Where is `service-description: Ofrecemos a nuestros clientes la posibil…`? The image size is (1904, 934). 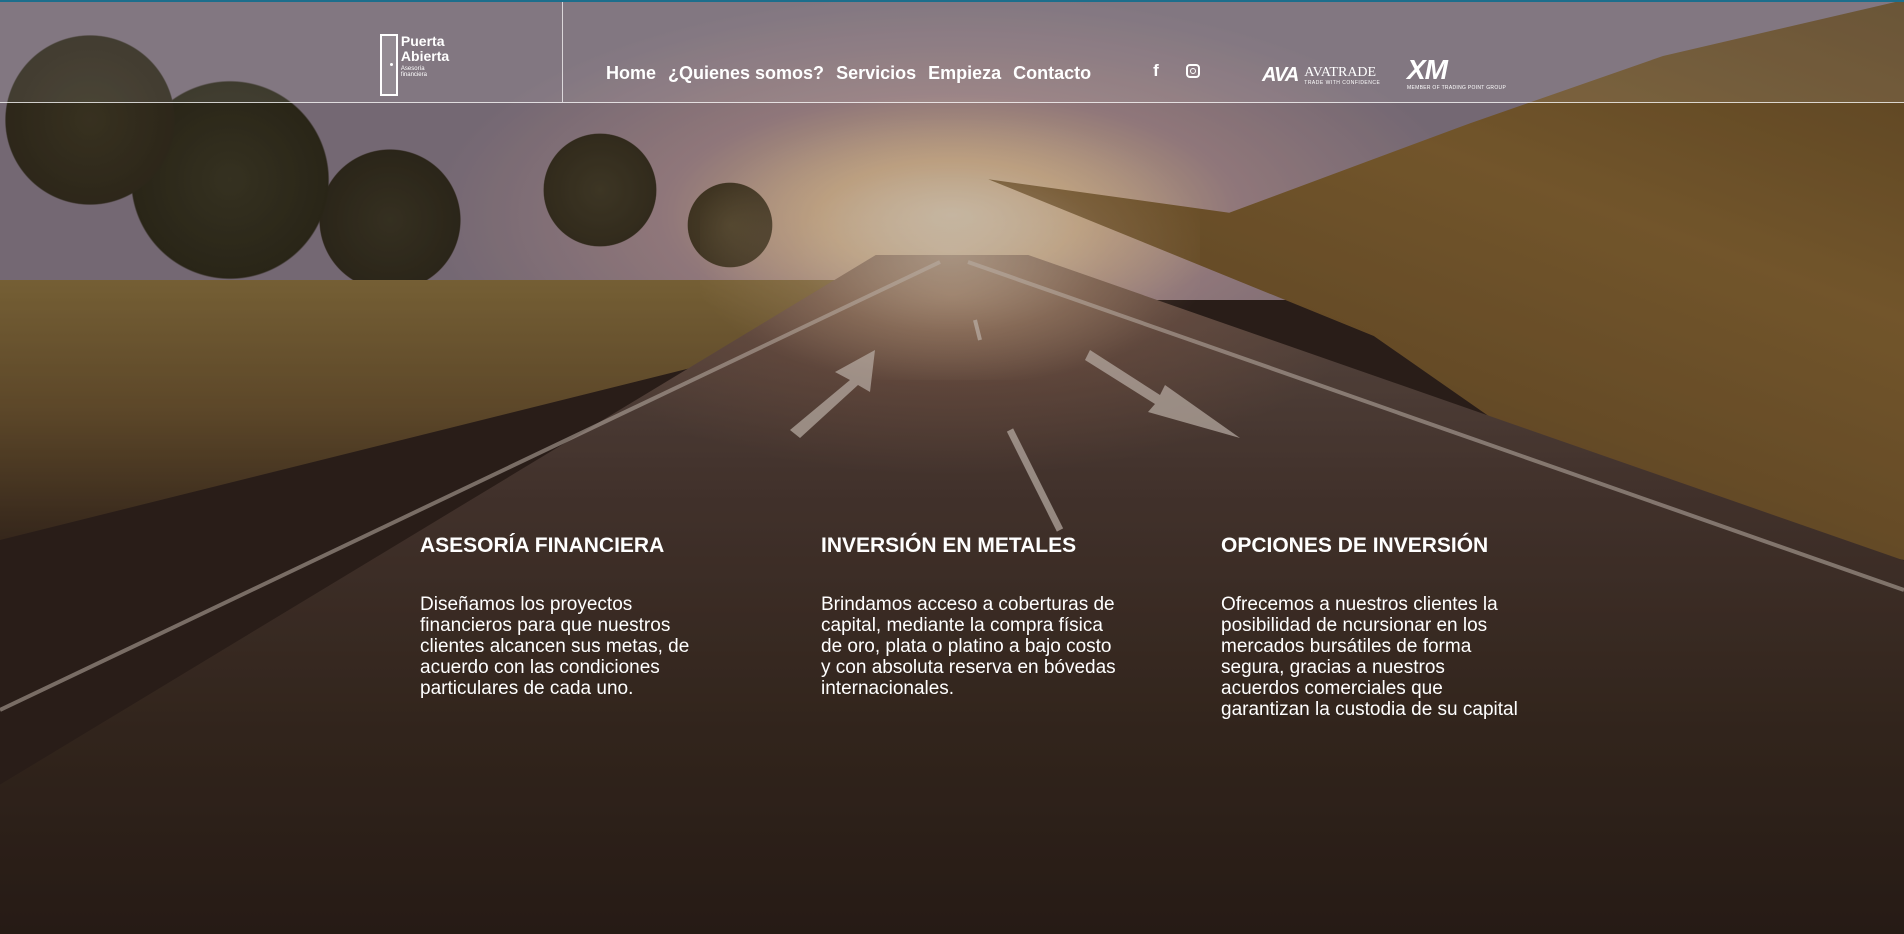
service-description: Ofrecemos a nuestros clientes la posibil… is located at coordinates (1369, 657).